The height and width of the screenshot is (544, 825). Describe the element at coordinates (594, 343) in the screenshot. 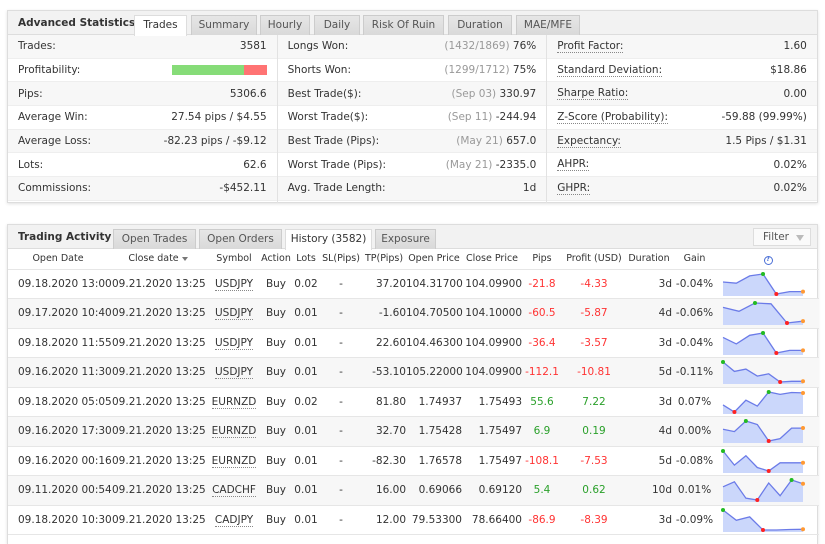

I see `cell-profit: -3.57` at that location.